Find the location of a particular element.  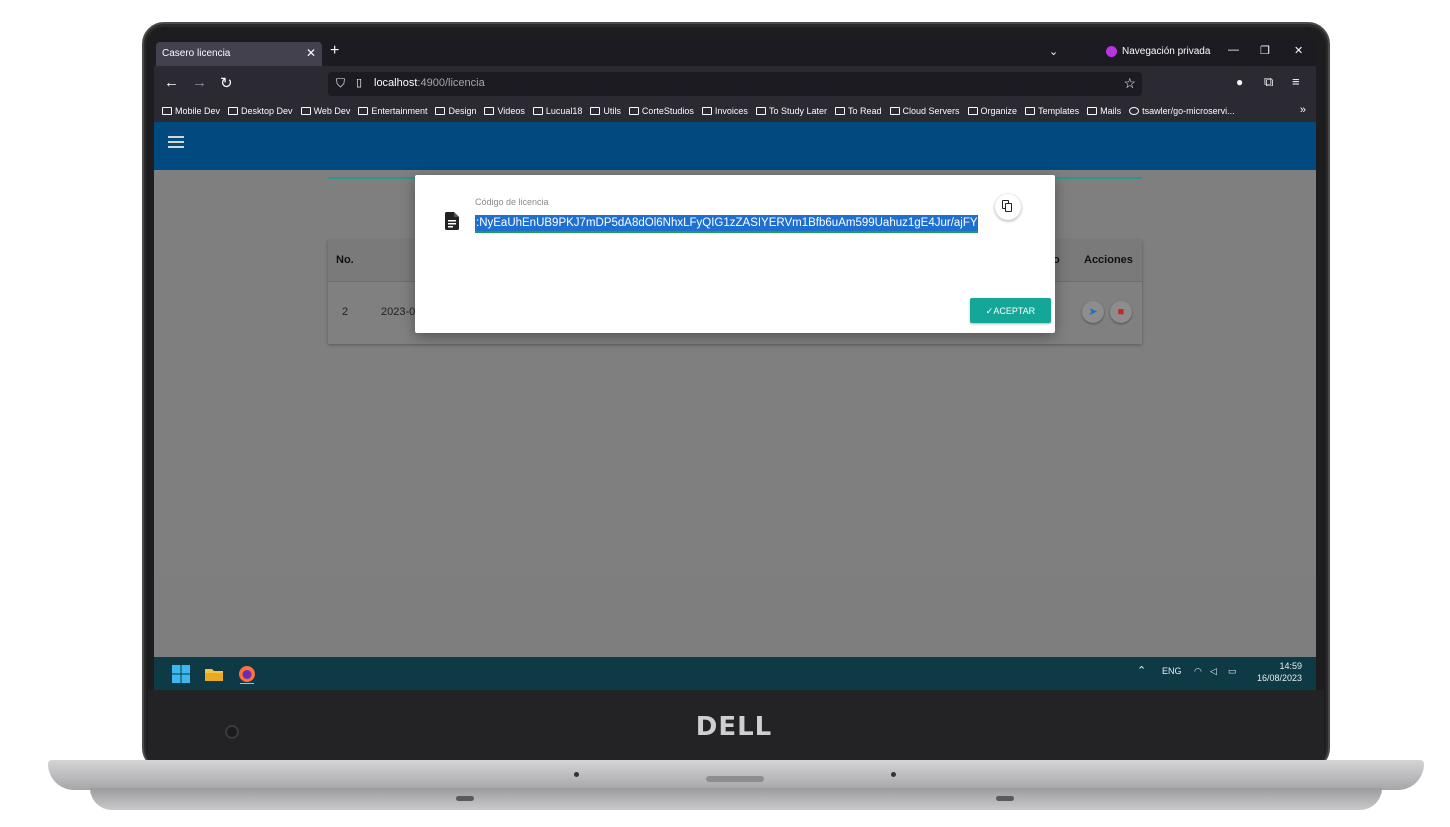

taskbar: ⌃ ENG ◠ ◁ ▭ 14:59 16/08/2023 is located at coordinates (735, 673).